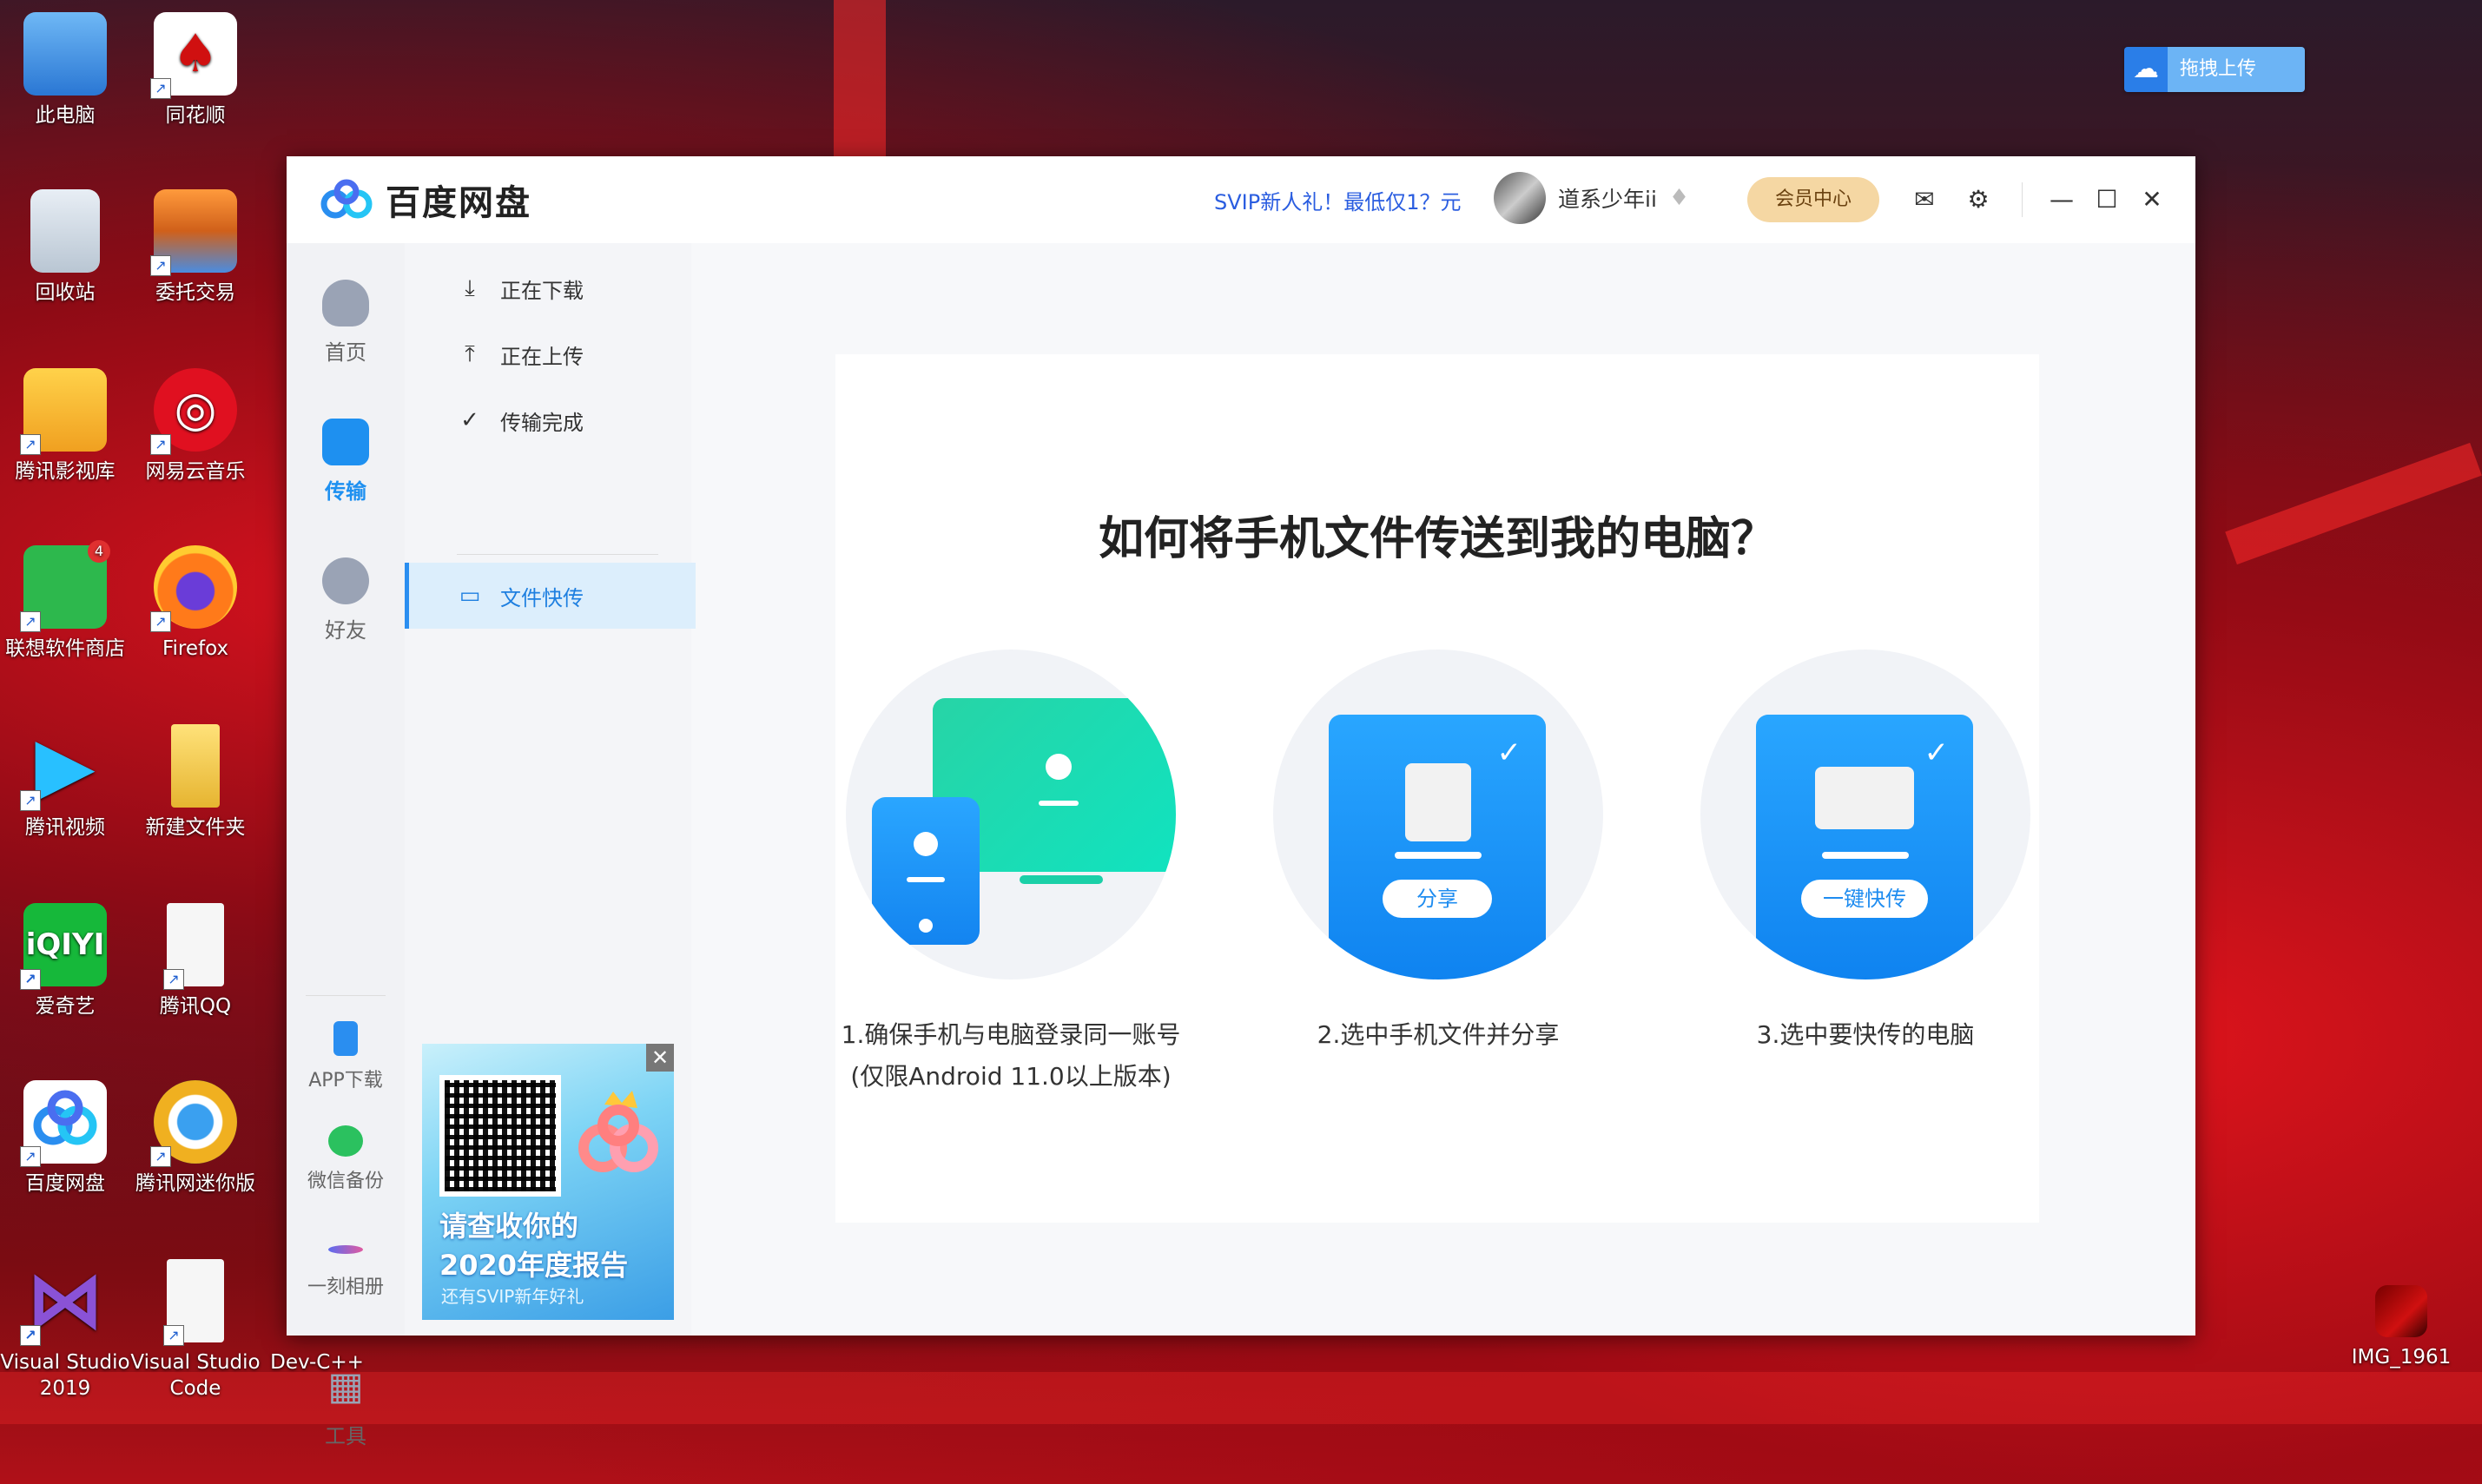 Image resolution: width=2482 pixels, height=1484 pixels. I want to click on phone-icon, so click(345, 1038).